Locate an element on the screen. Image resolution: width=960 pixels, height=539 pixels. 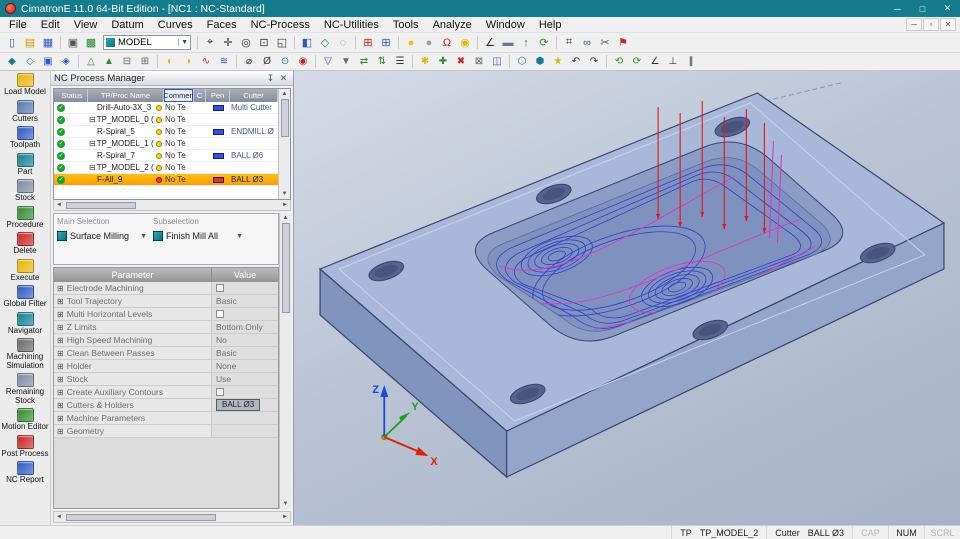
parallel-icon: ∥ is located at coordinates (691, 61).